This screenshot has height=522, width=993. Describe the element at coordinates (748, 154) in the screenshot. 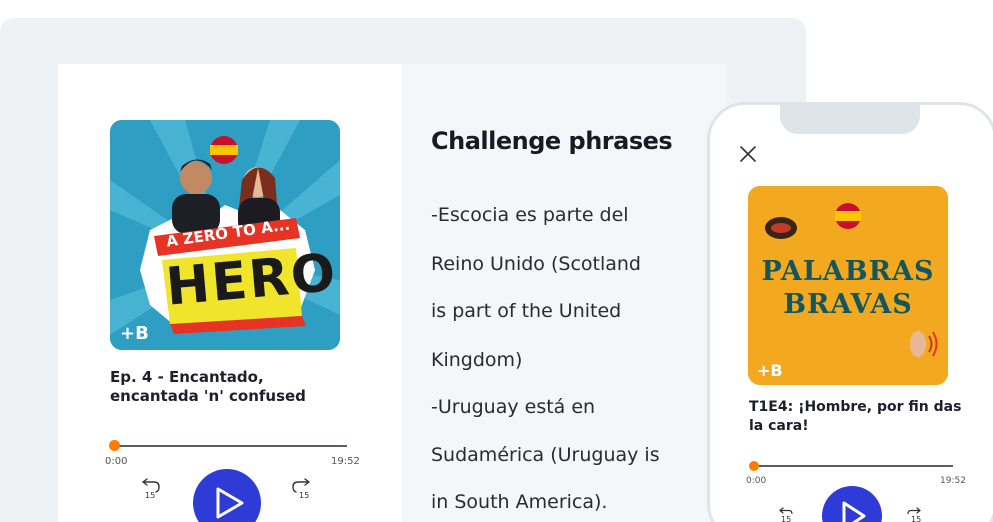

I see `close-icon` at that location.